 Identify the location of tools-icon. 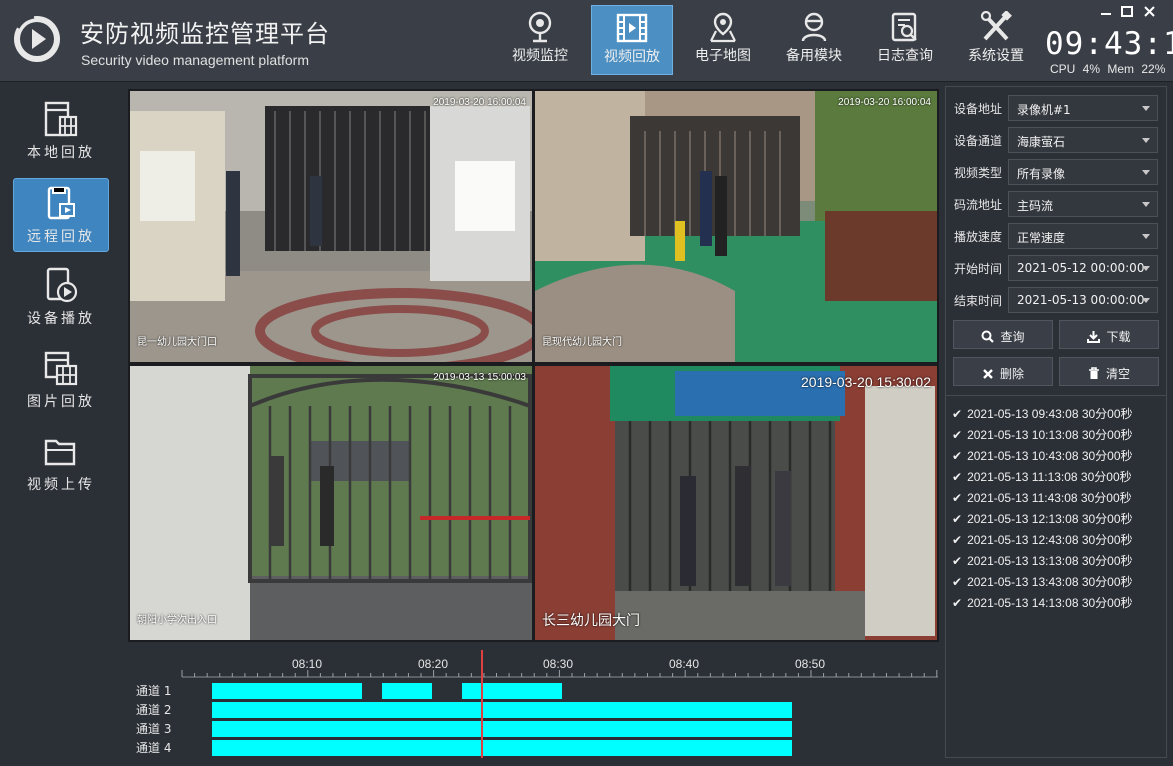
(996, 26).